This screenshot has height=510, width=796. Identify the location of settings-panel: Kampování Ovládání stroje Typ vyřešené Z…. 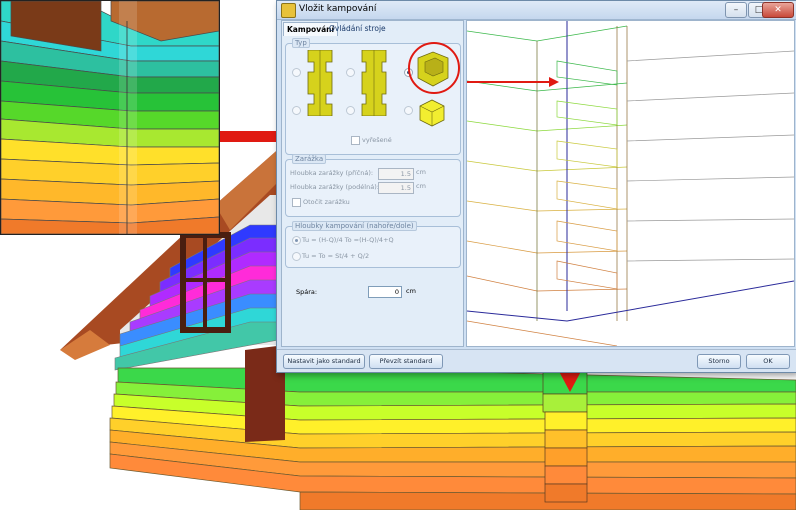
(372, 183).